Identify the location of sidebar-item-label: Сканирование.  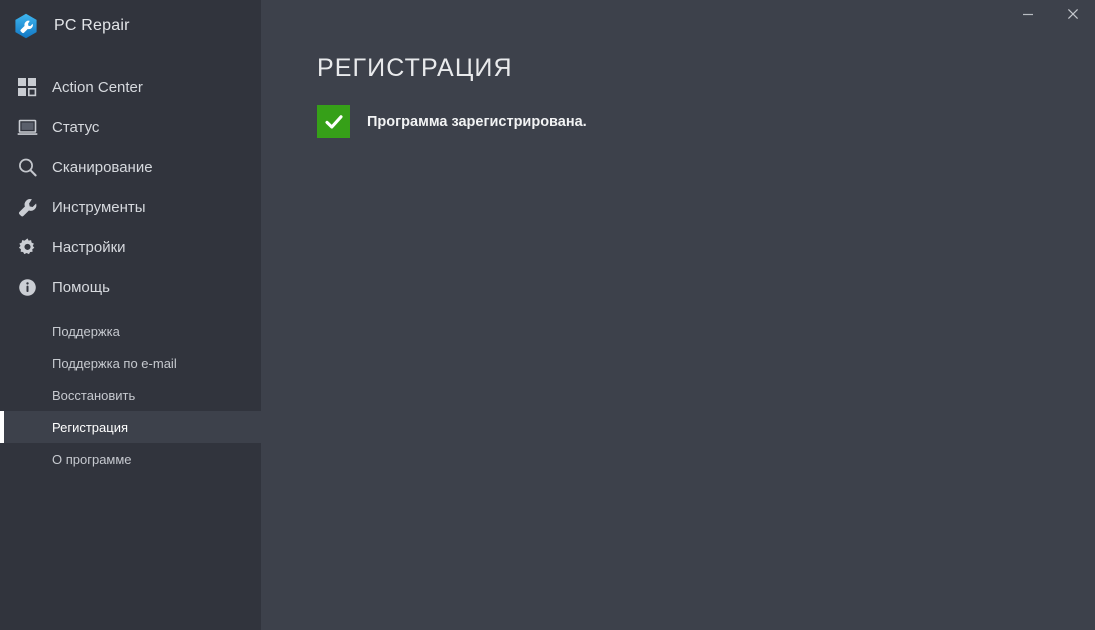
(102, 167).